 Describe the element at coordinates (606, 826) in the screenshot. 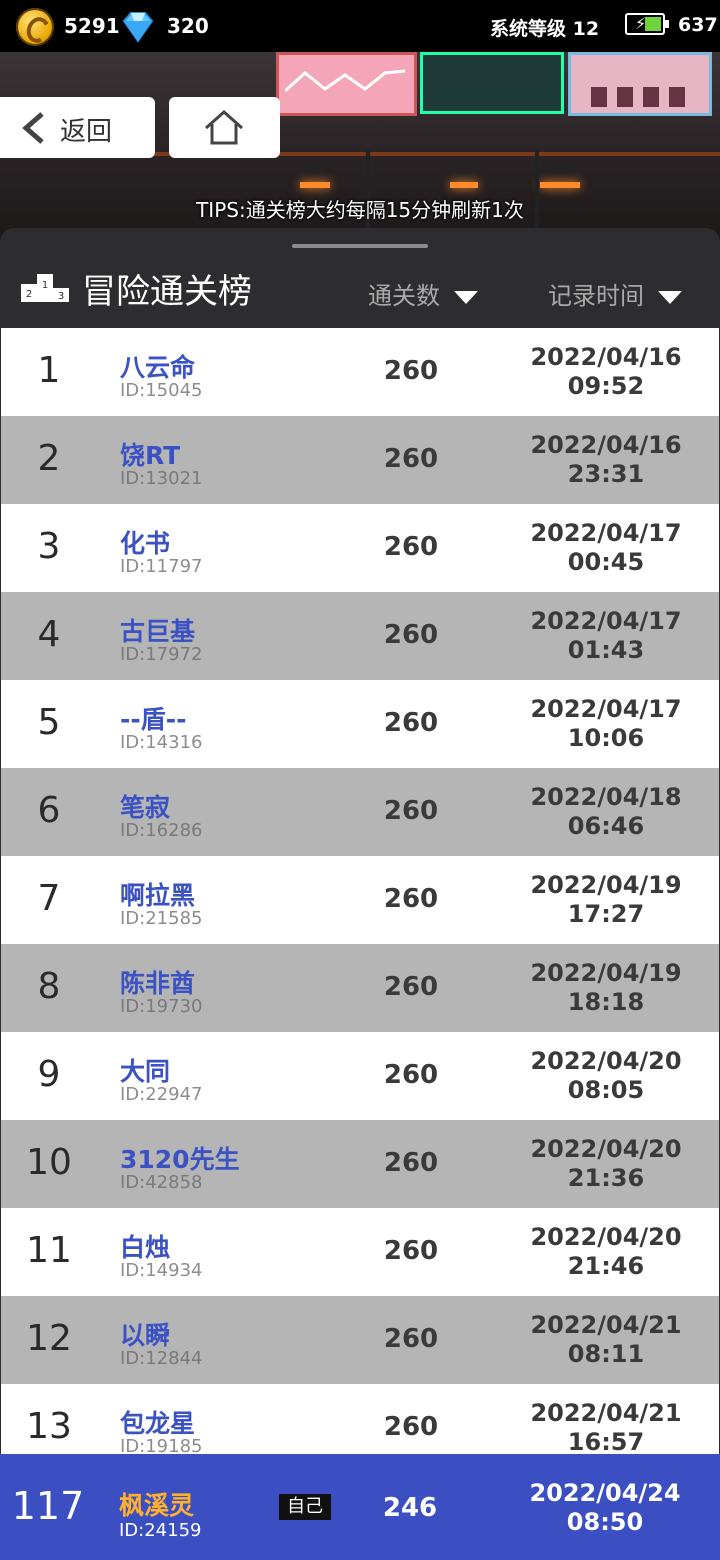

I see `record-clock: 06:46` at that location.